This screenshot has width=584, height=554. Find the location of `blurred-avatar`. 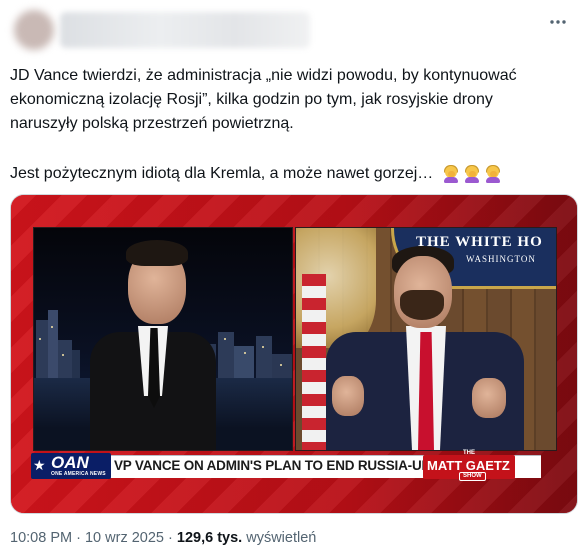

blurred-avatar is located at coordinates (34, 30).